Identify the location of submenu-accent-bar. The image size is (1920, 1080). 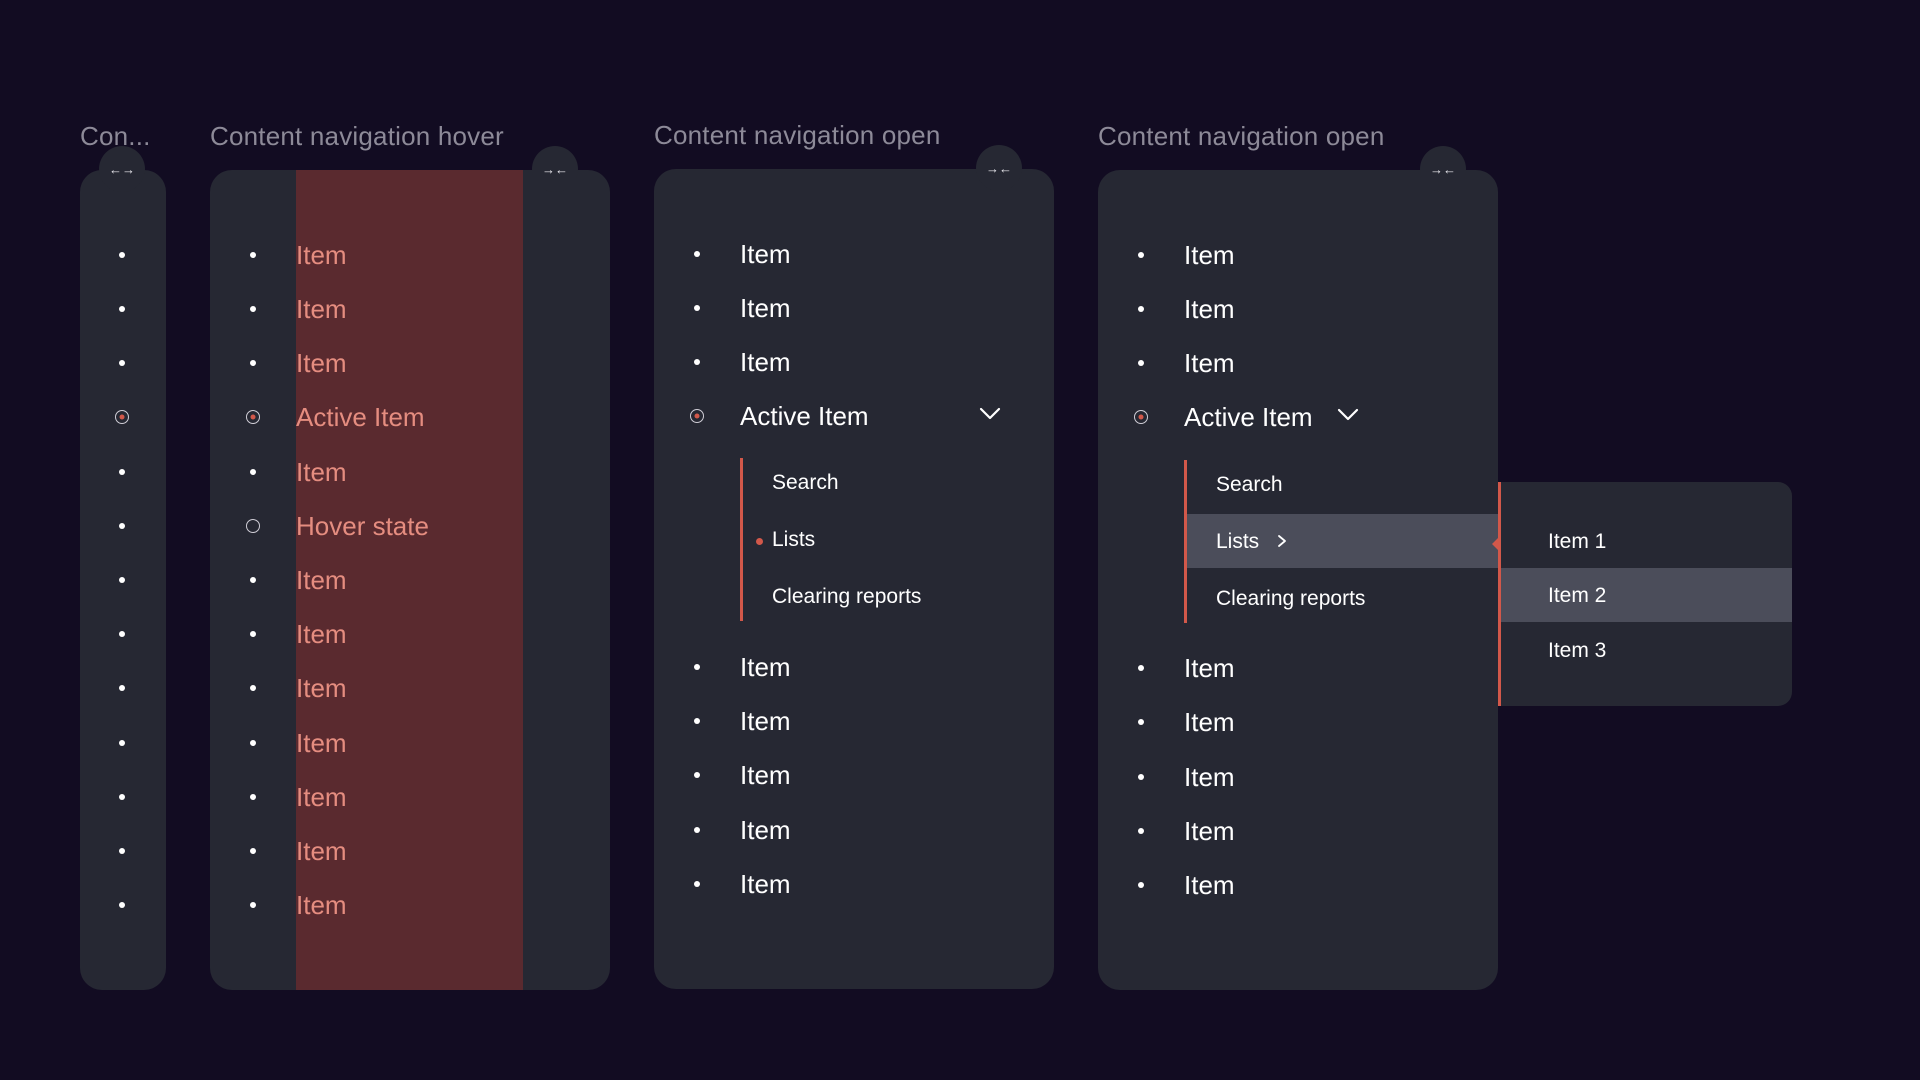
(741, 539).